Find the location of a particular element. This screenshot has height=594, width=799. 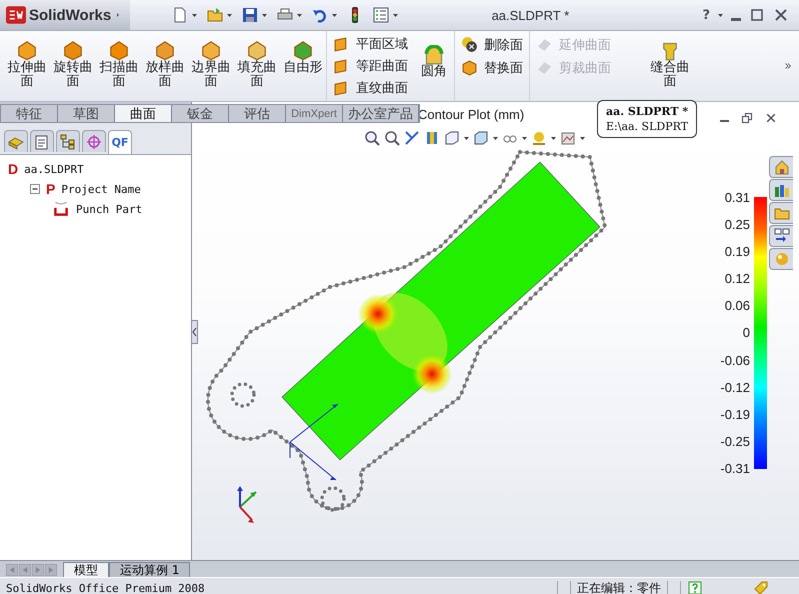

ribbon-button: 替换面 is located at coordinates (492, 67).